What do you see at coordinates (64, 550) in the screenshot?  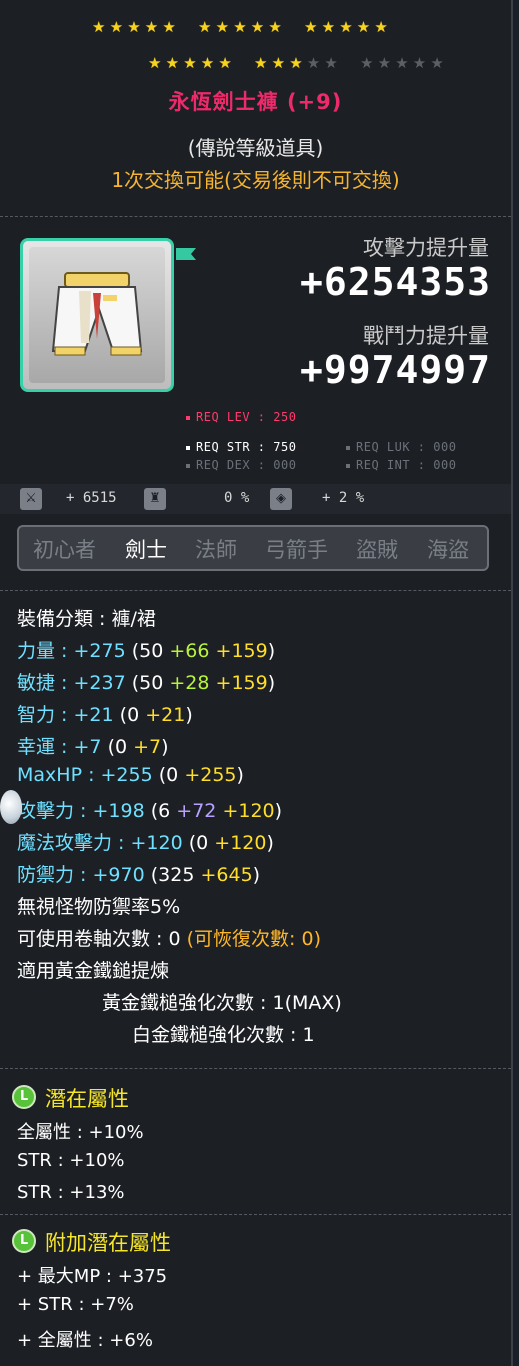 I see `job-beginner: 初心者` at bounding box center [64, 550].